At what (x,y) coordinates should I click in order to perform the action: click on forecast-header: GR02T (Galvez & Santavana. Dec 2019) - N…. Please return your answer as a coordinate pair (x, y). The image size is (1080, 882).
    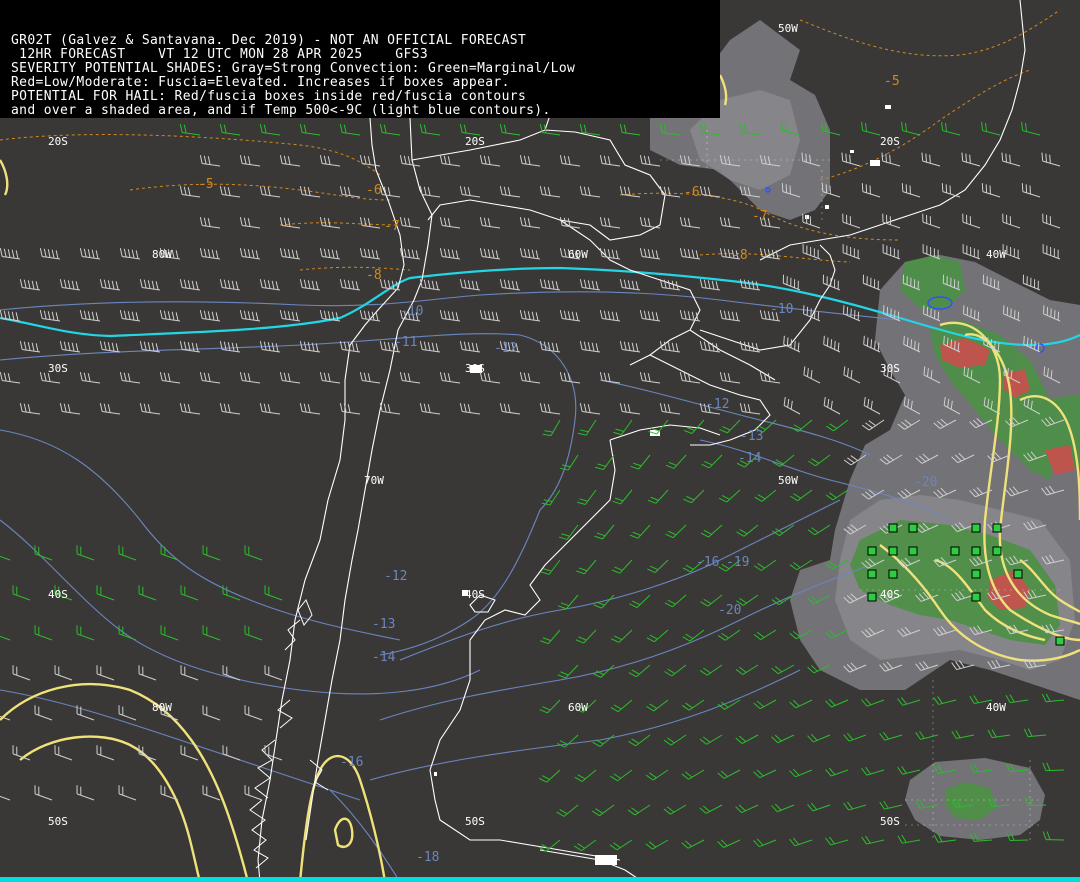
    Looking at the image, I should click on (360, 59).